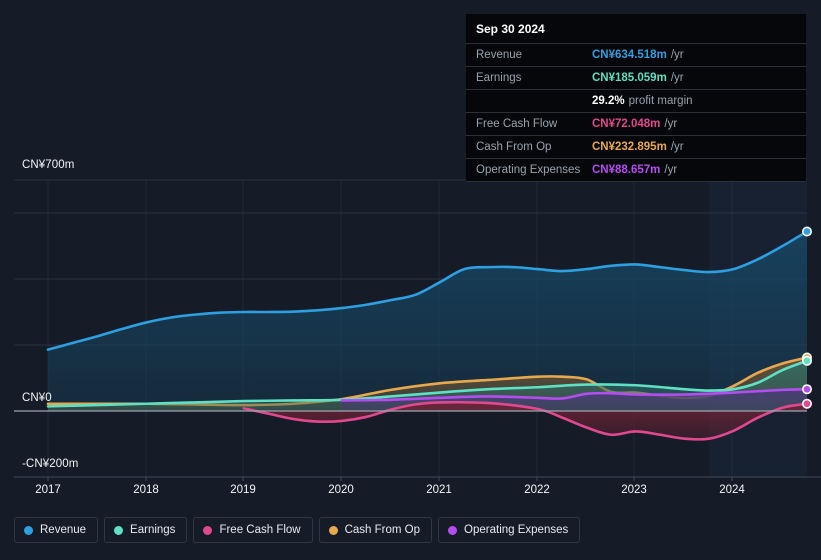 The image size is (821, 560). I want to click on tooltip-row-label: Free Cash Flow, so click(517, 124).